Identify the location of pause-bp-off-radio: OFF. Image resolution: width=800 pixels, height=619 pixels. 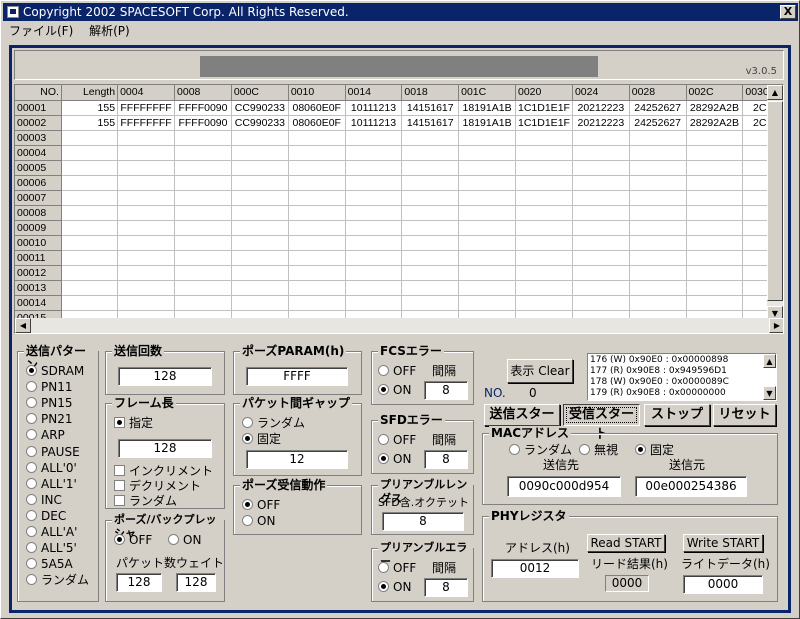
(133, 540).